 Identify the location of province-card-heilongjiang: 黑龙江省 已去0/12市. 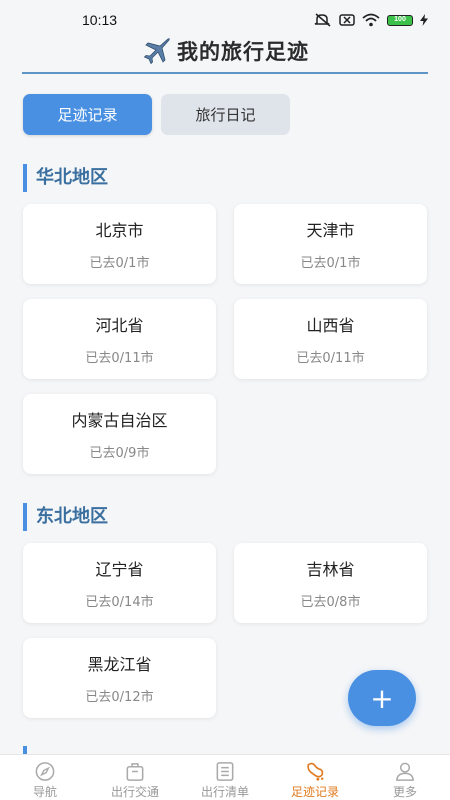
(119, 678).